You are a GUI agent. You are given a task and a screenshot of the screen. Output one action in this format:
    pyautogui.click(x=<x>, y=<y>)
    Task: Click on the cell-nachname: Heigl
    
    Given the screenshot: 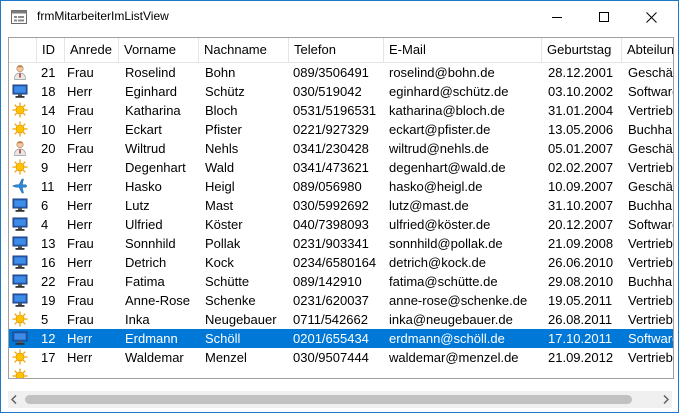 What is the action you would take?
    pyautogui.click(x=220, y=186)
    